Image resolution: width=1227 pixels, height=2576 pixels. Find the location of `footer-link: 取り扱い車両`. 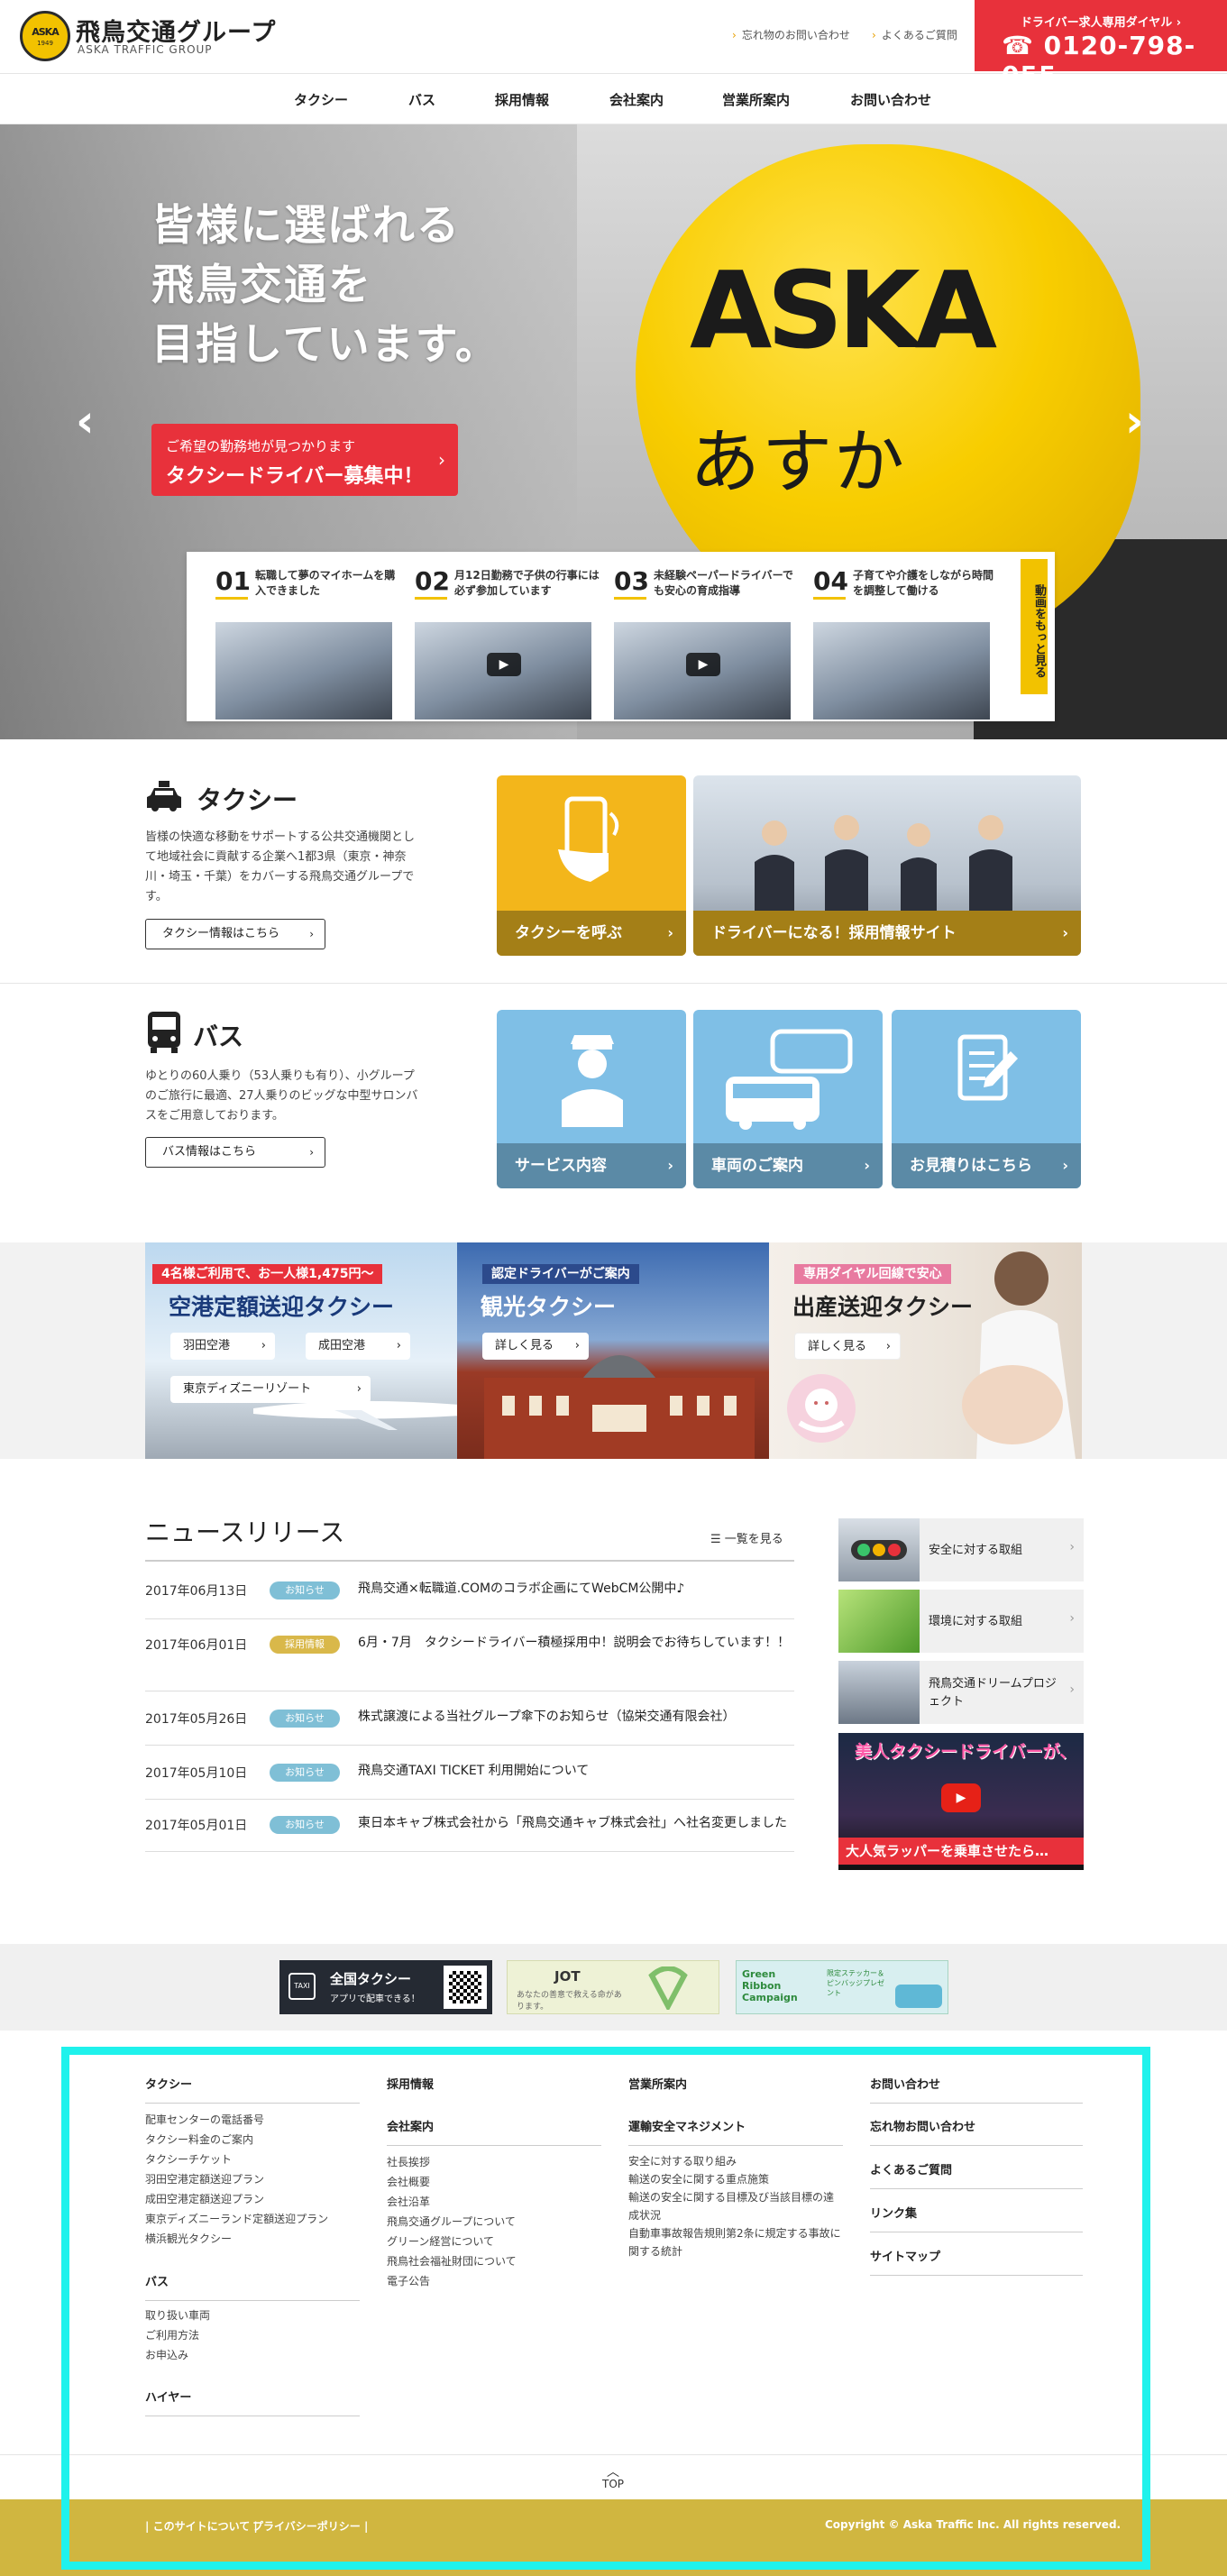

footer-link: 取り扱い車両 is located at coordinates (177, 2315).